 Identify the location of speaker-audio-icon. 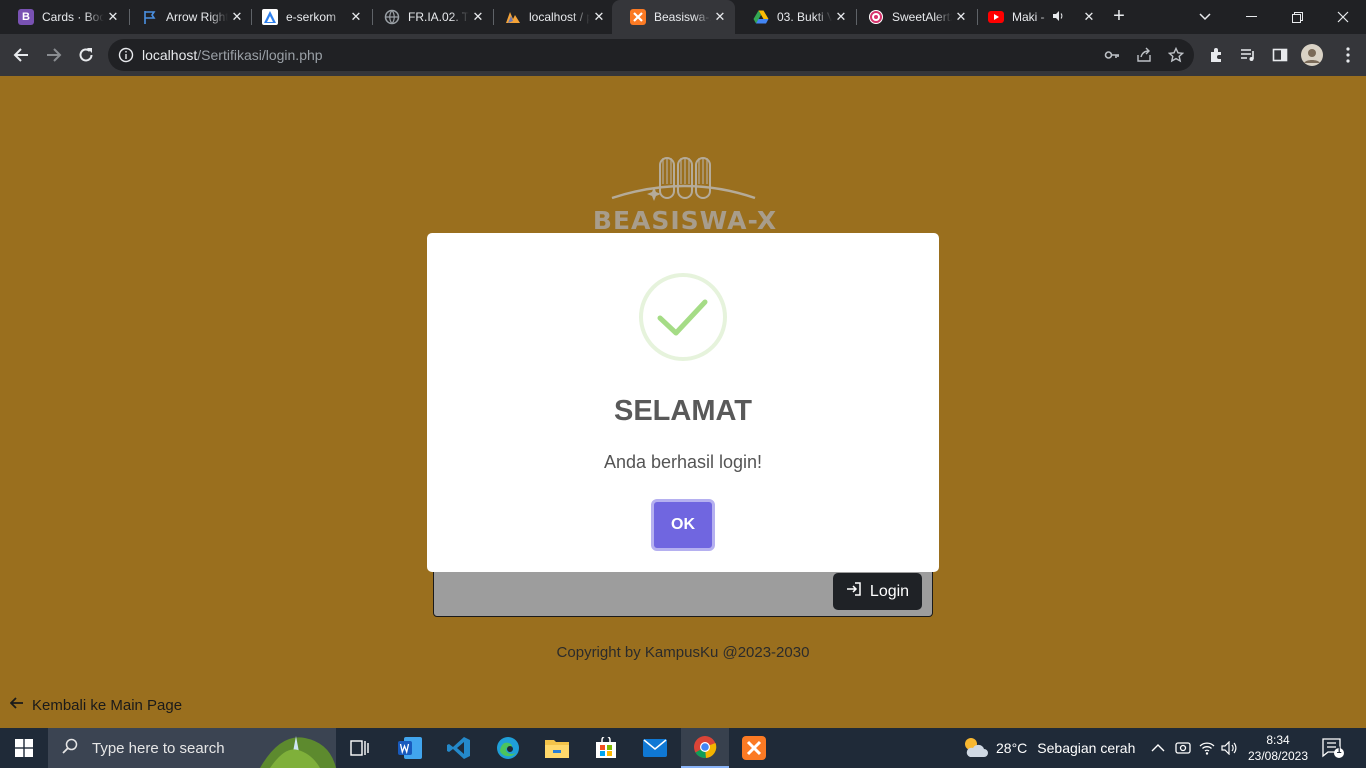
(1058, 17).